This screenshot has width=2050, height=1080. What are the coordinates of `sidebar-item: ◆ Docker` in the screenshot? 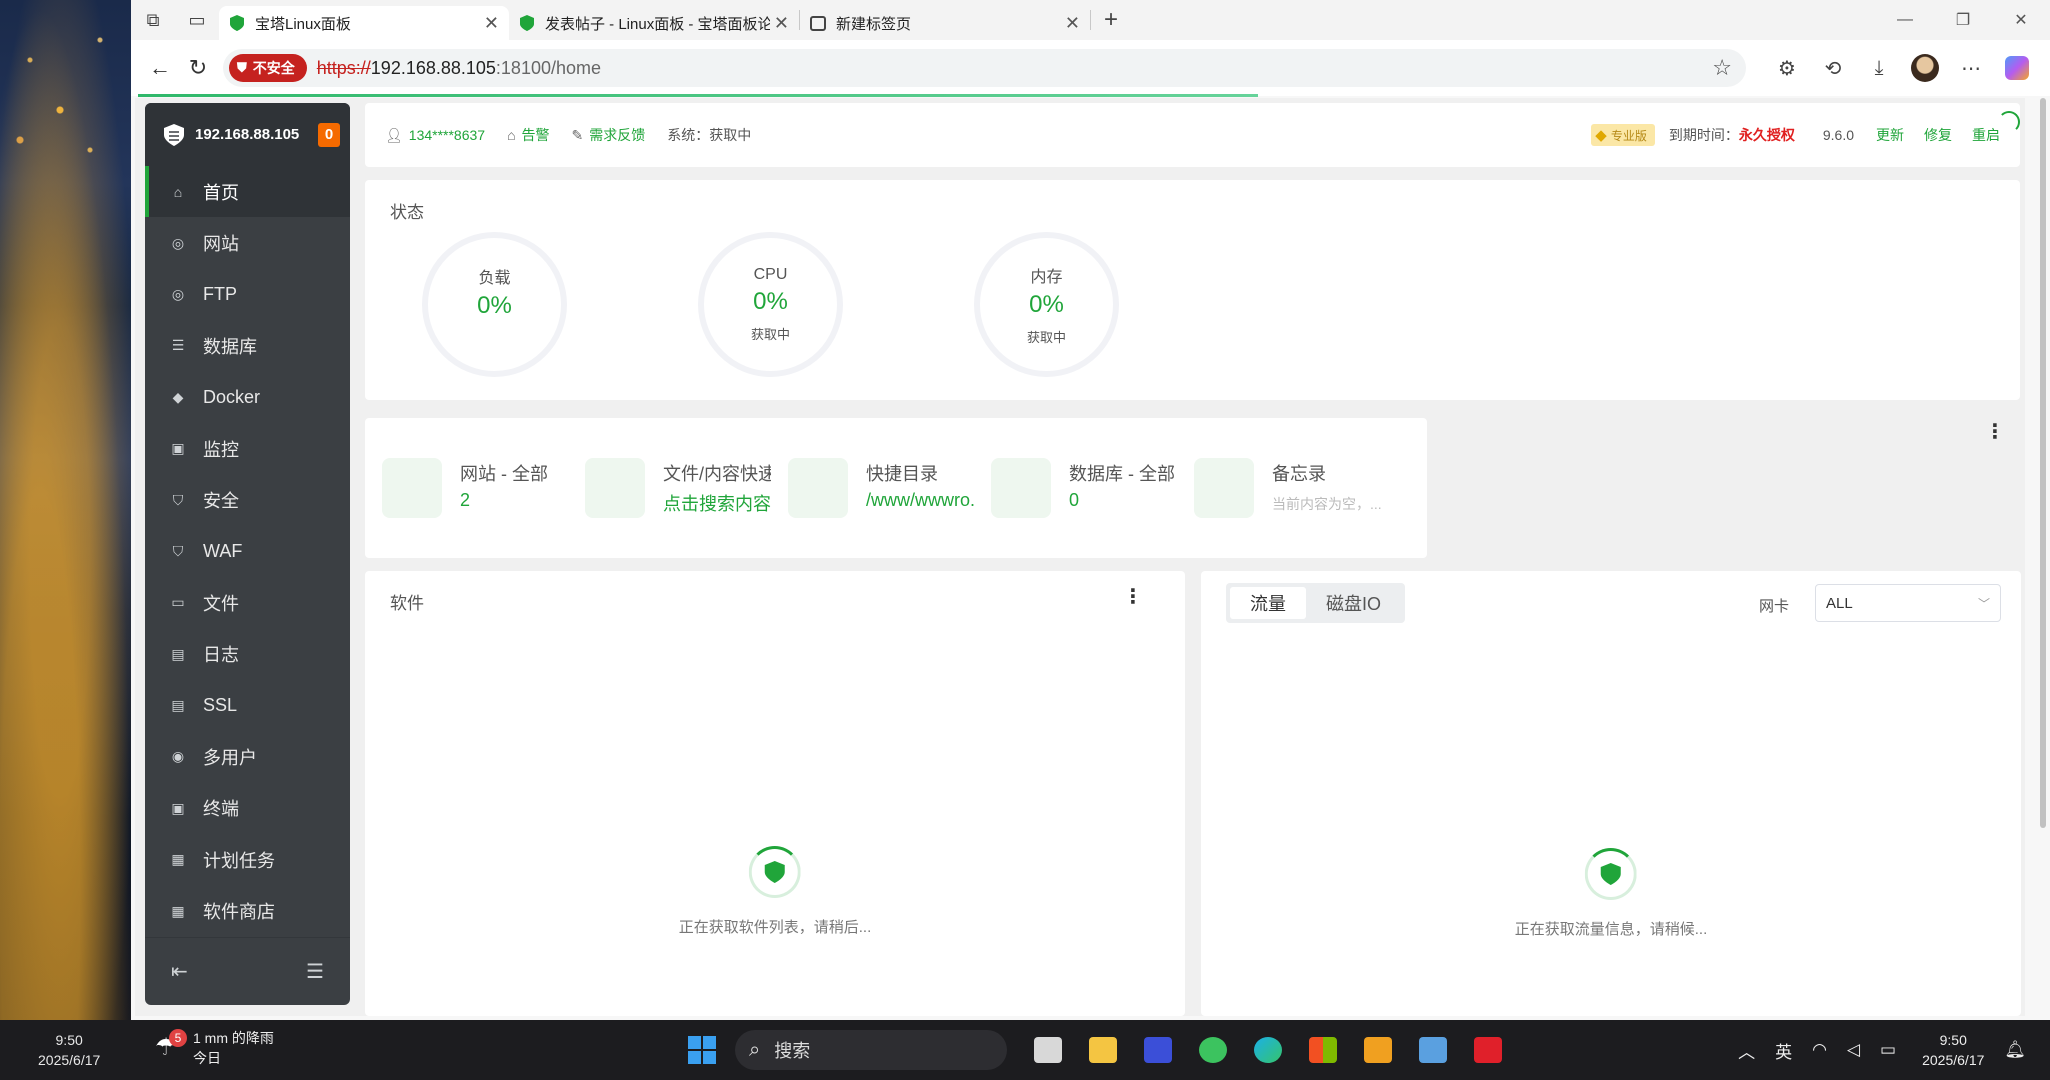 It's located at (247, 397).